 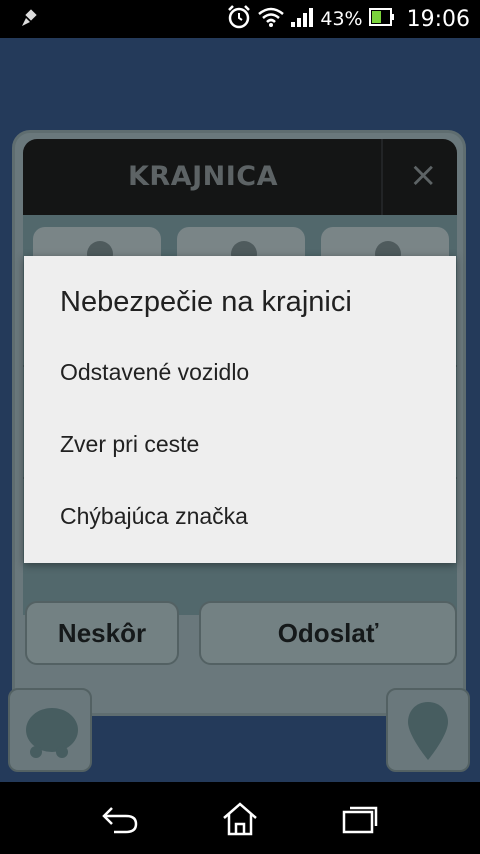 I want to click on option-missing-sign: Chýbajúca značka, so click(x=240, y=516).